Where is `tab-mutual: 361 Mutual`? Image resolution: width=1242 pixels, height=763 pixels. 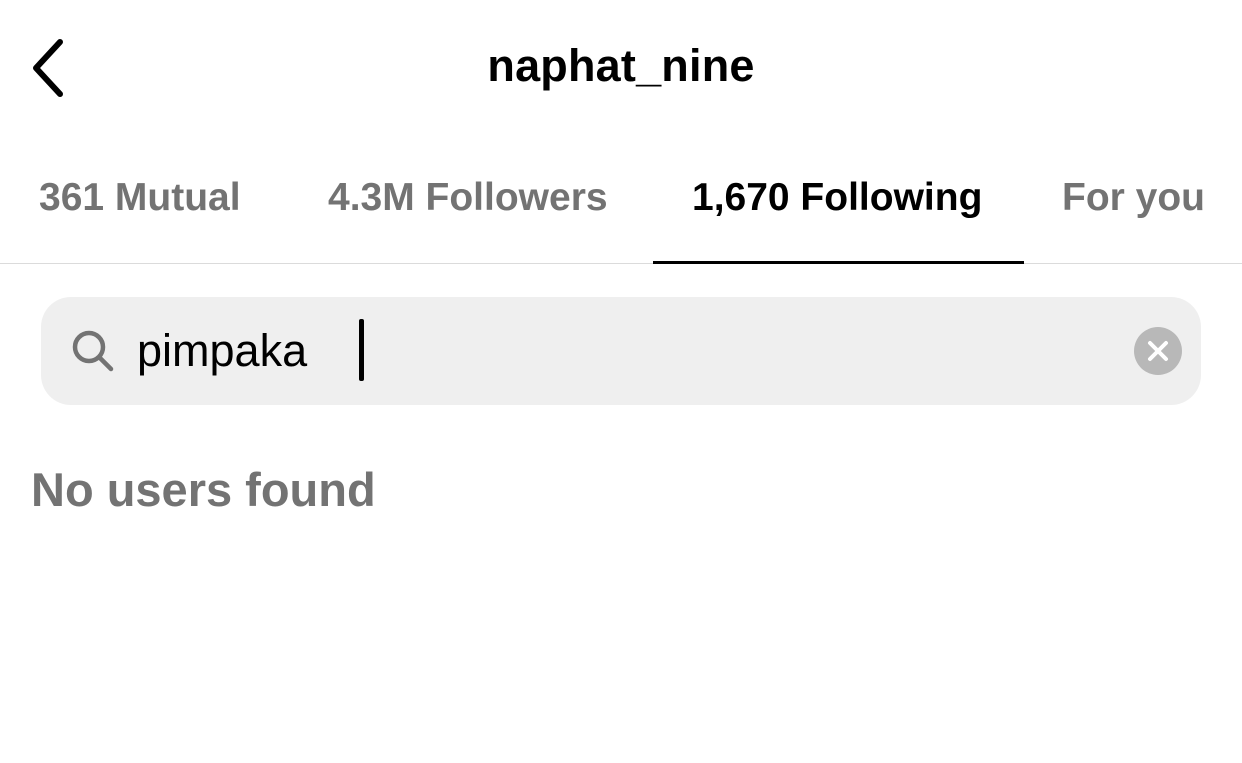
tab-mutual: 361 Mutual is located at coordinates (140, 198).